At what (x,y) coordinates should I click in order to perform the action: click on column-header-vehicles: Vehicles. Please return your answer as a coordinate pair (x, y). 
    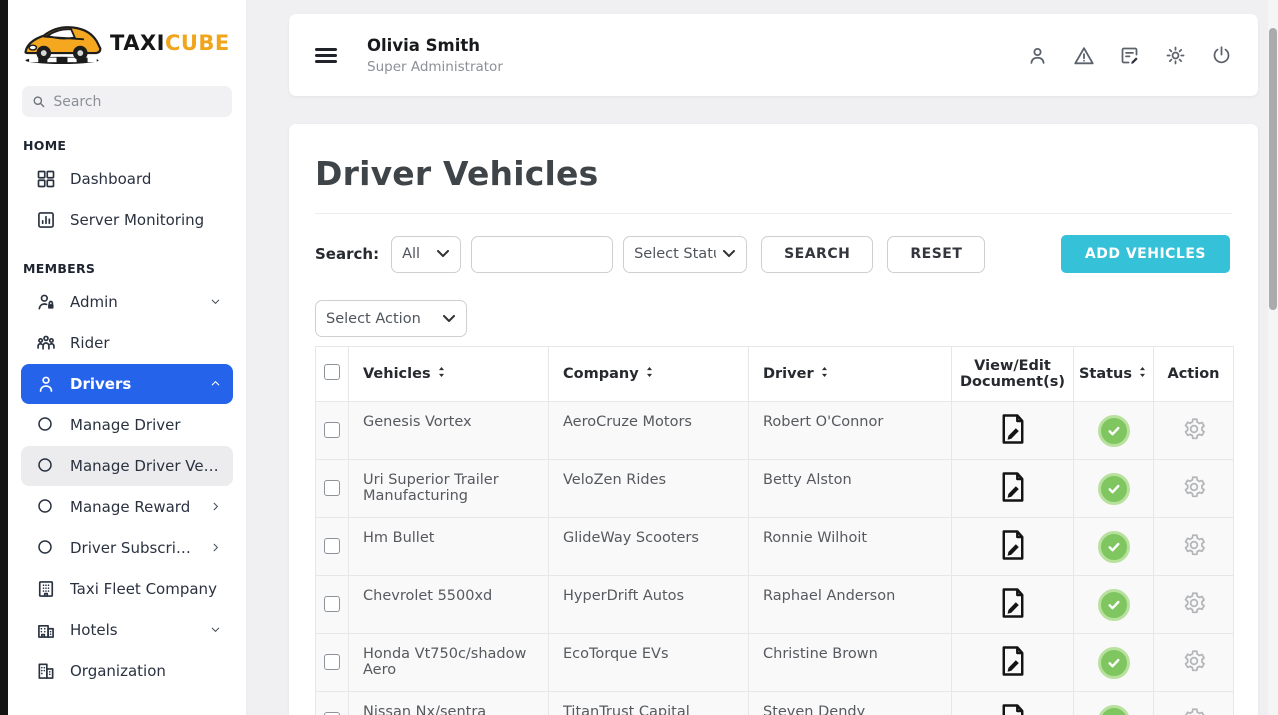
    Looking at the image, I should click on (448, 374).